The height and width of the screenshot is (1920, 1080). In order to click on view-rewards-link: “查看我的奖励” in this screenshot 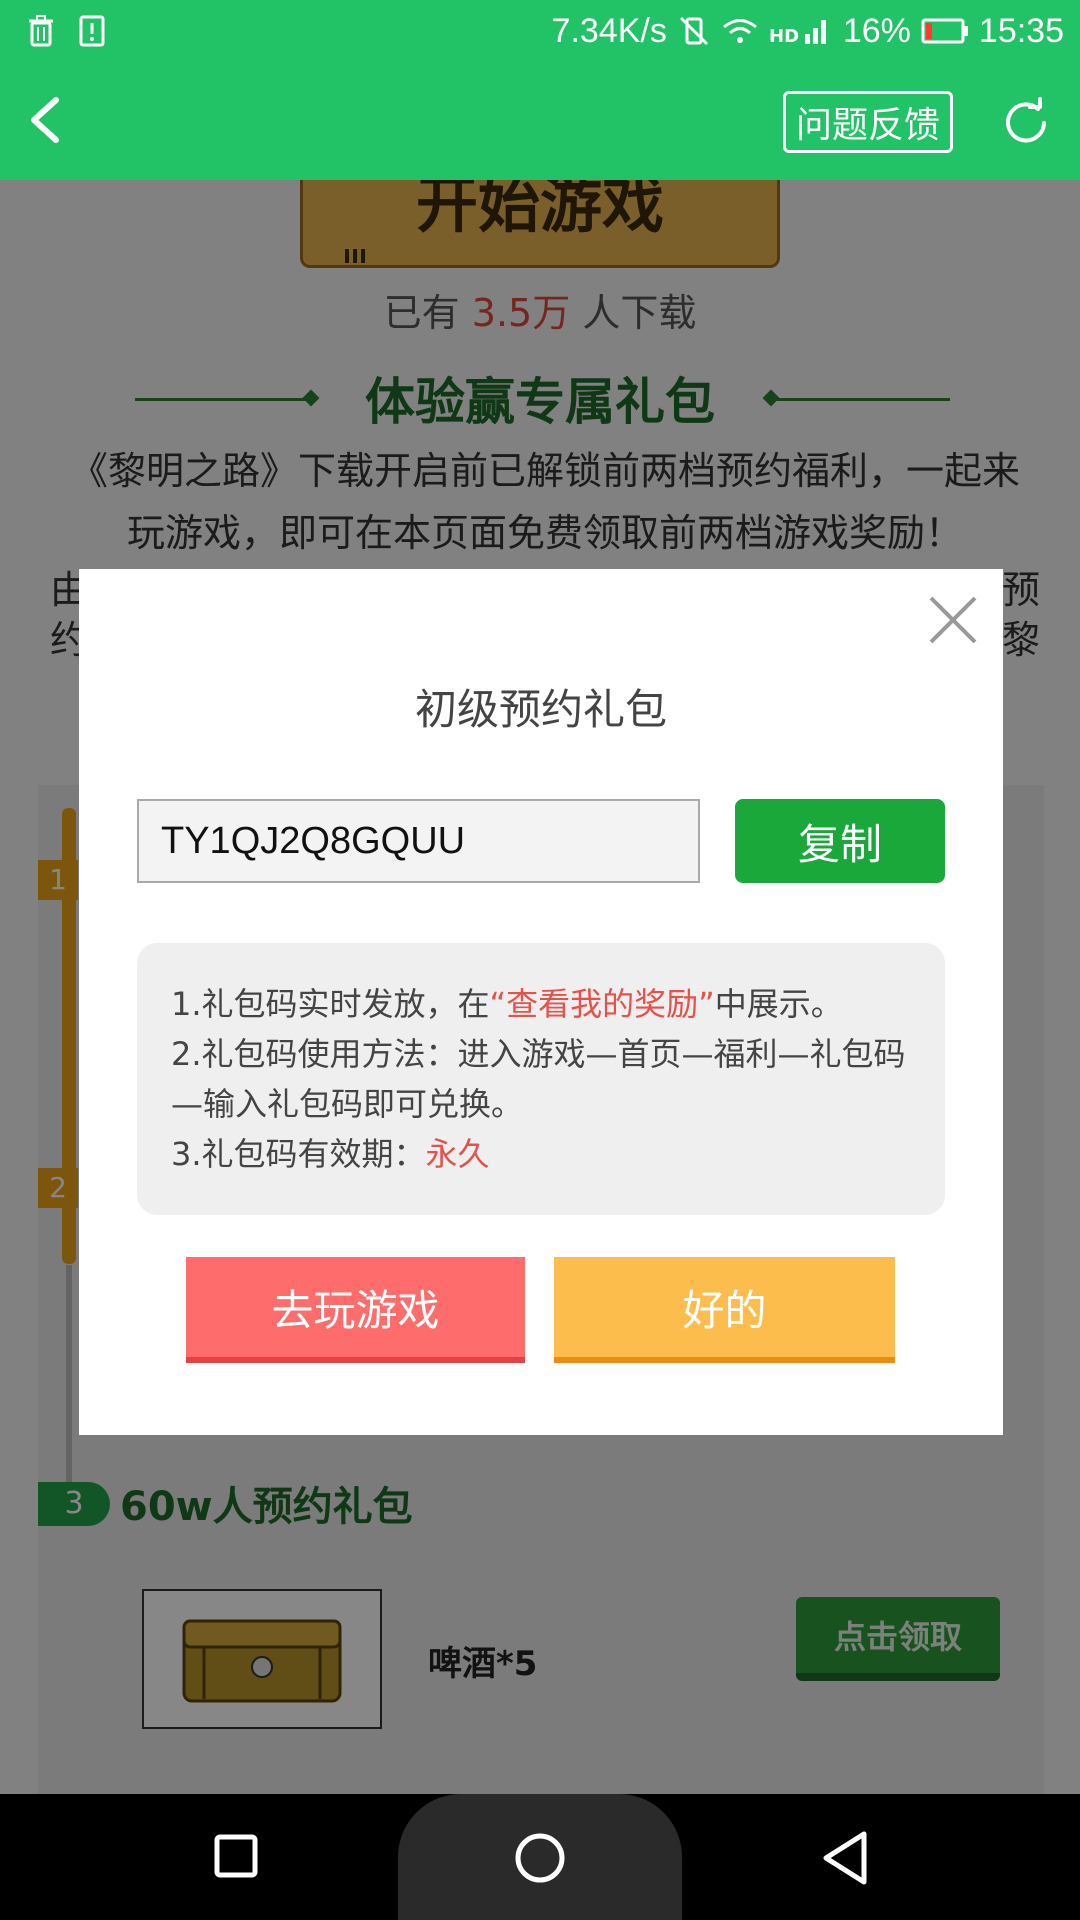, I will do `click(602, 1004)`.